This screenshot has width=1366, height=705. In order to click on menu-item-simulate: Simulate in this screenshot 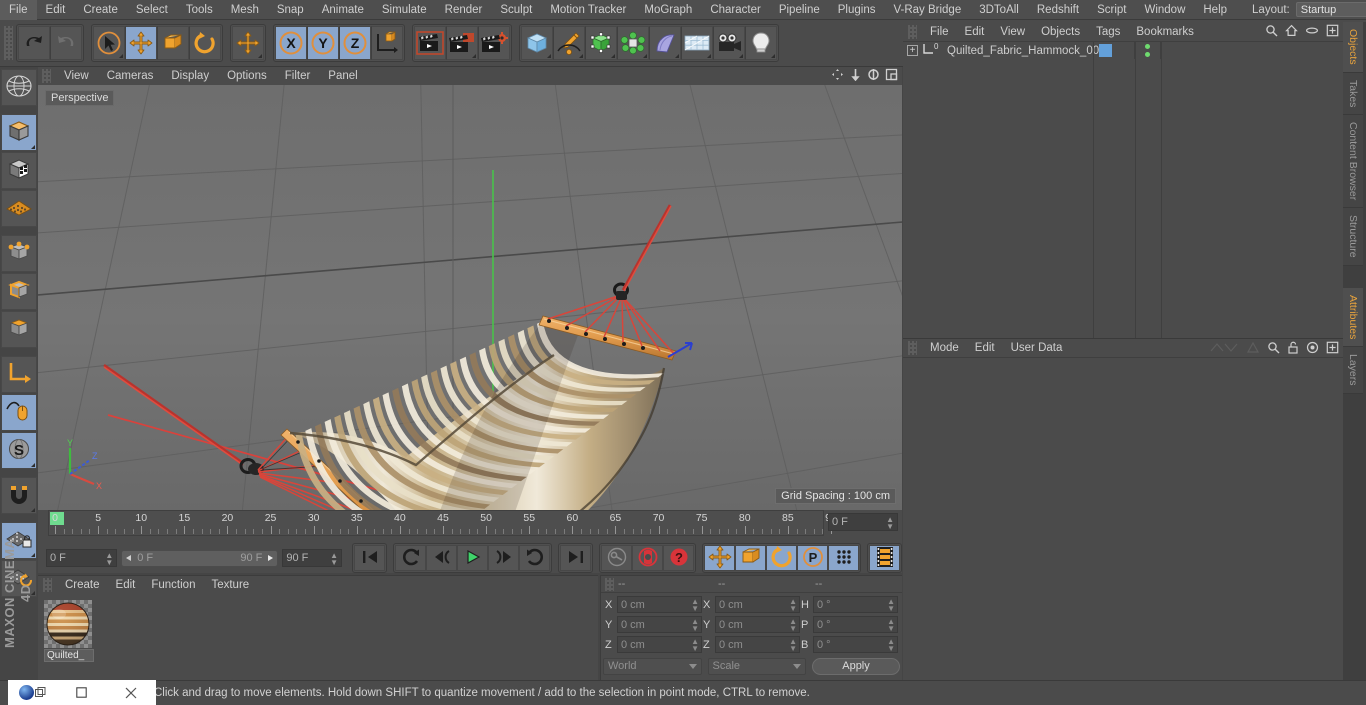, I will do `click(404, 10)`.